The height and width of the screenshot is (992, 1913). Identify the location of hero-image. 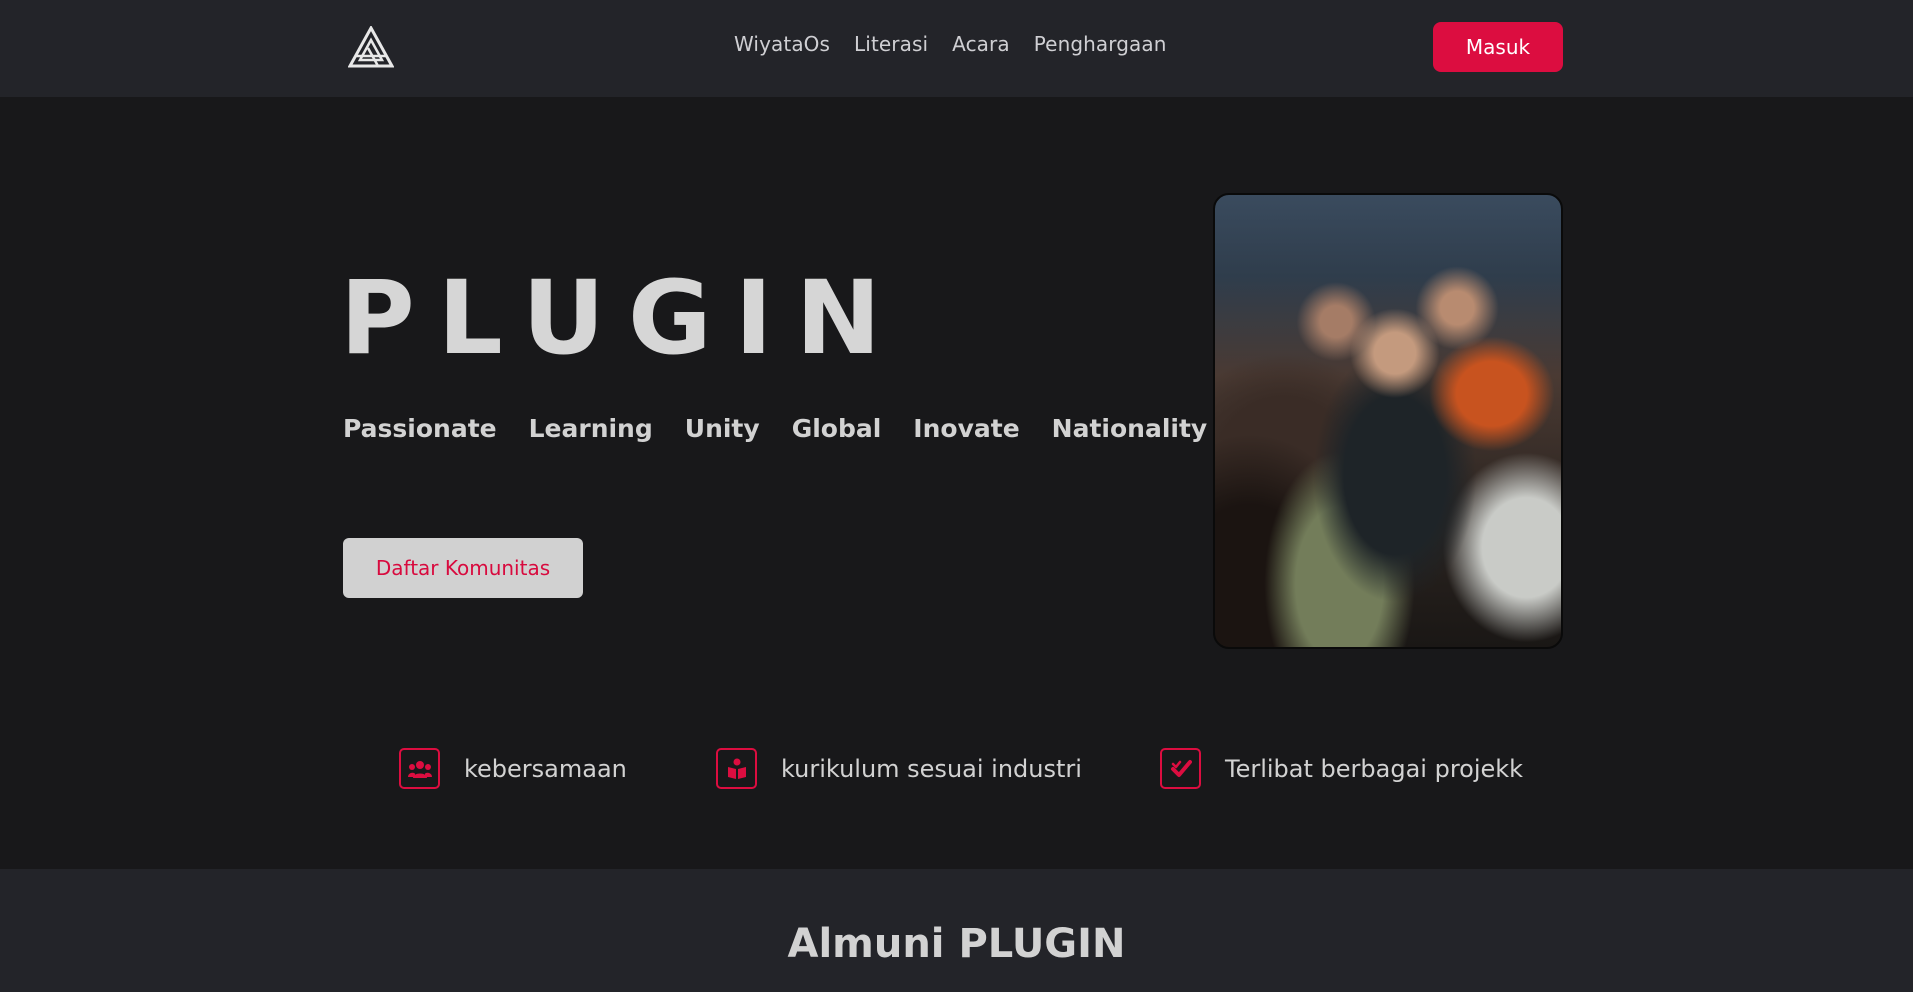
(1388, 421).